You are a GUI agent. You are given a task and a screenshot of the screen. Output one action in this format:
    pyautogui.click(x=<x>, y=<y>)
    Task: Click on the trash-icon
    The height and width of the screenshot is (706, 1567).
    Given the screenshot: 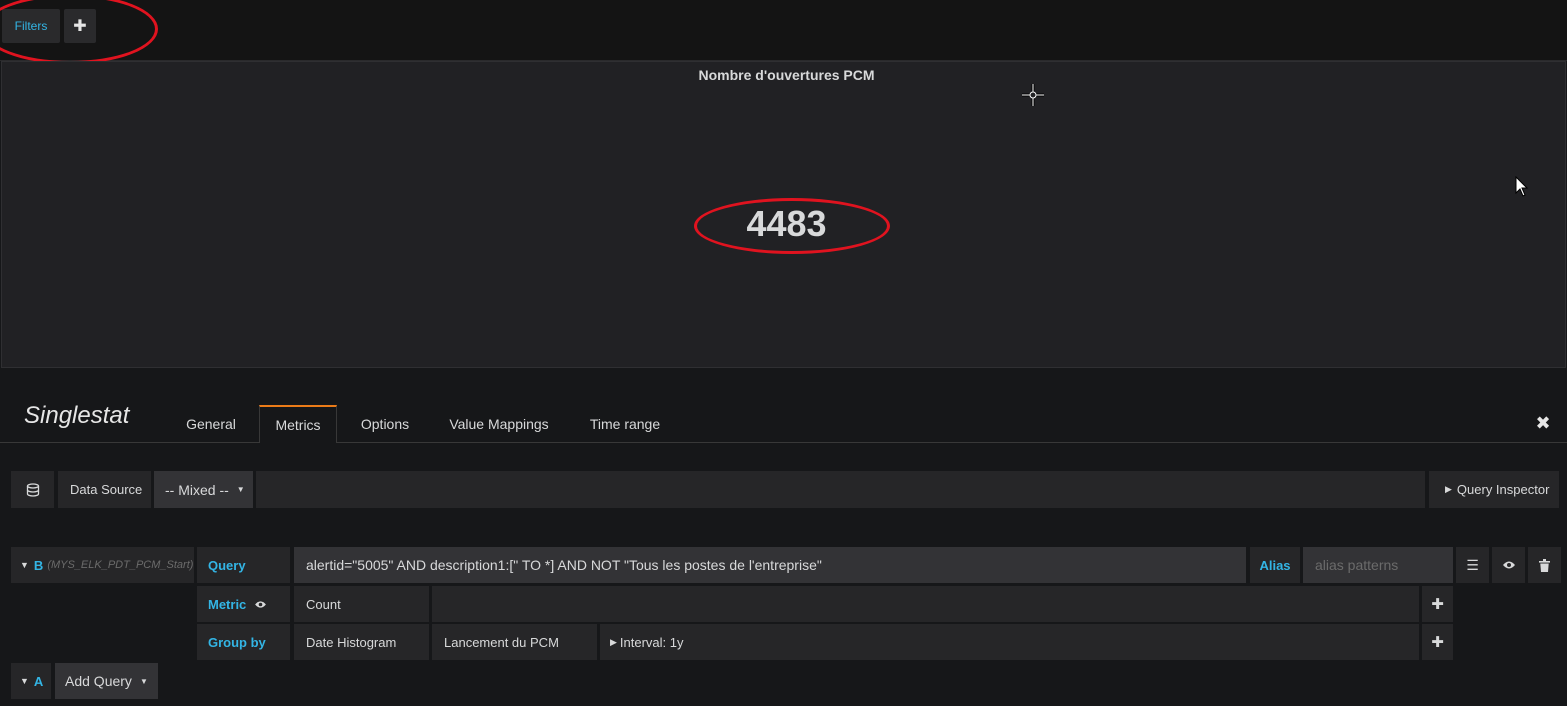 What is the action you would take?
    pyautogui.click(x=1544, y=565)
    